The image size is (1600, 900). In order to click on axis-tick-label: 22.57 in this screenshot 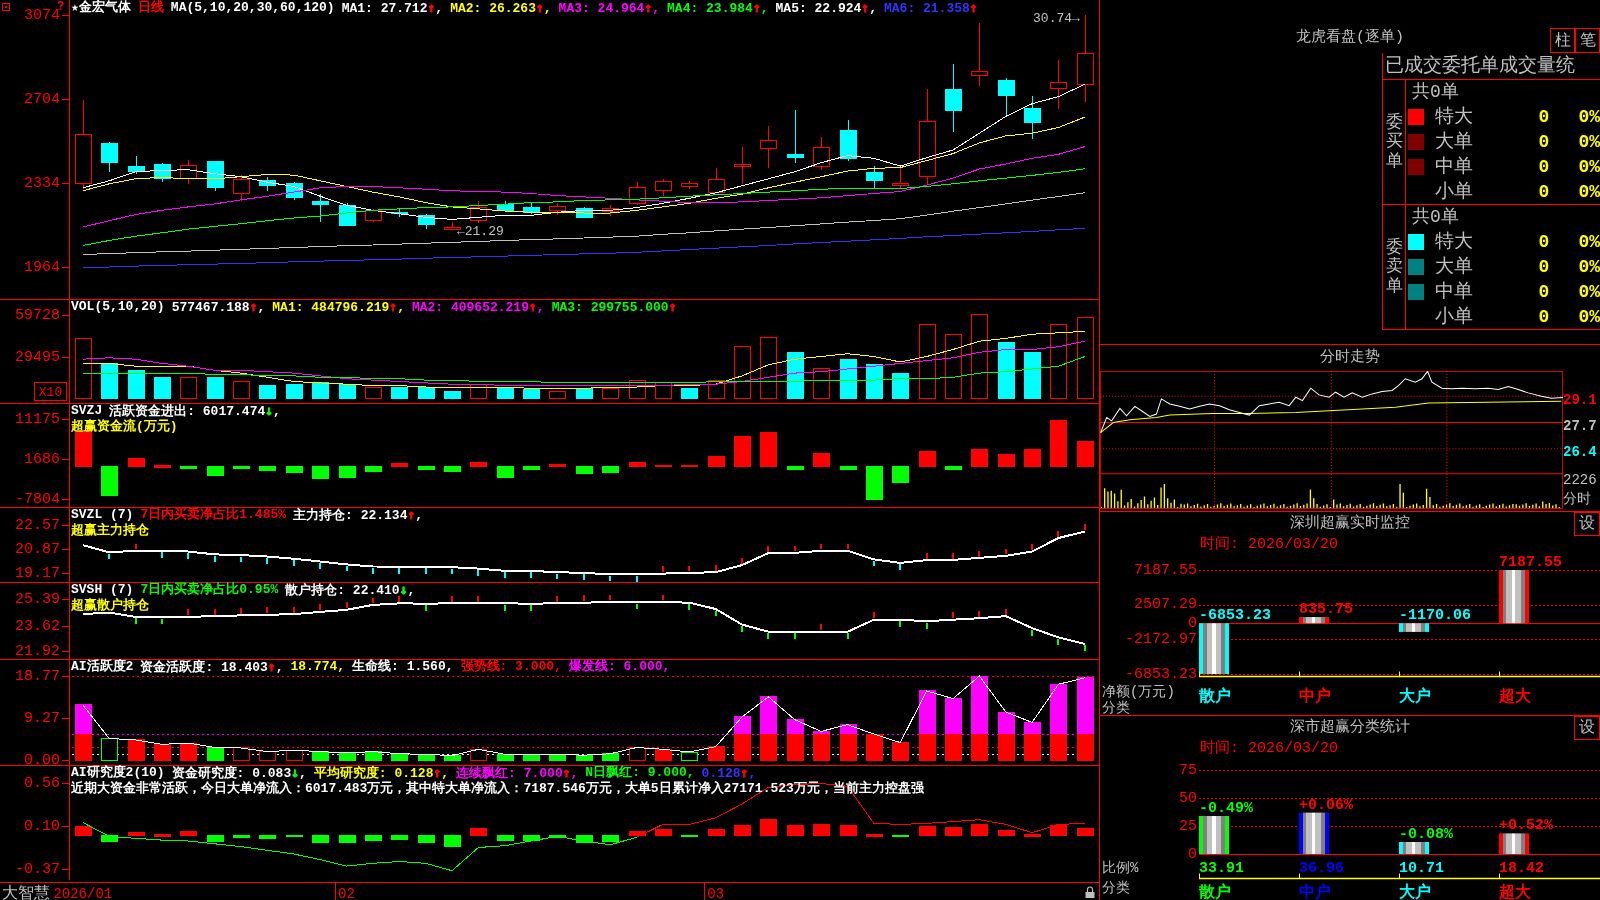, I will do `click(37, 525)`.